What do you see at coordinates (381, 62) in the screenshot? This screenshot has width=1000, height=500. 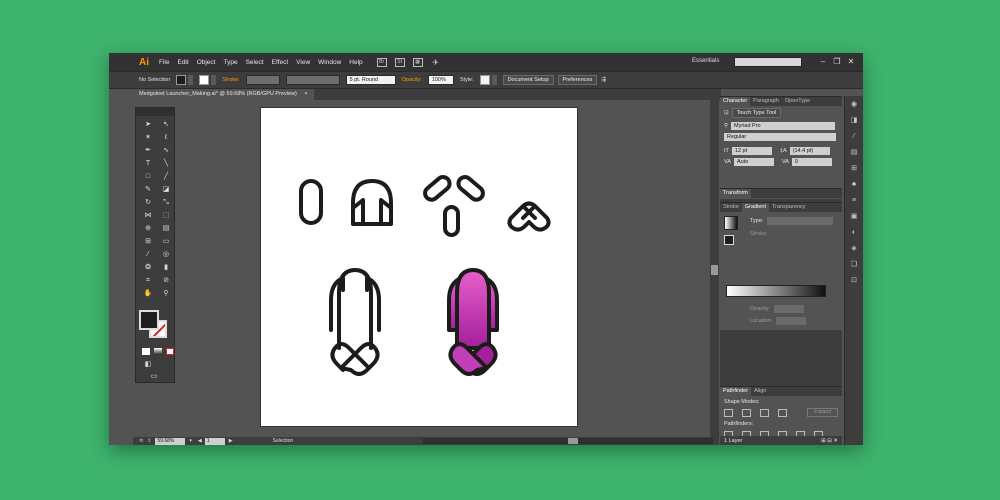 I see `bridge-icon: Br` at bounding box center [381, 62].